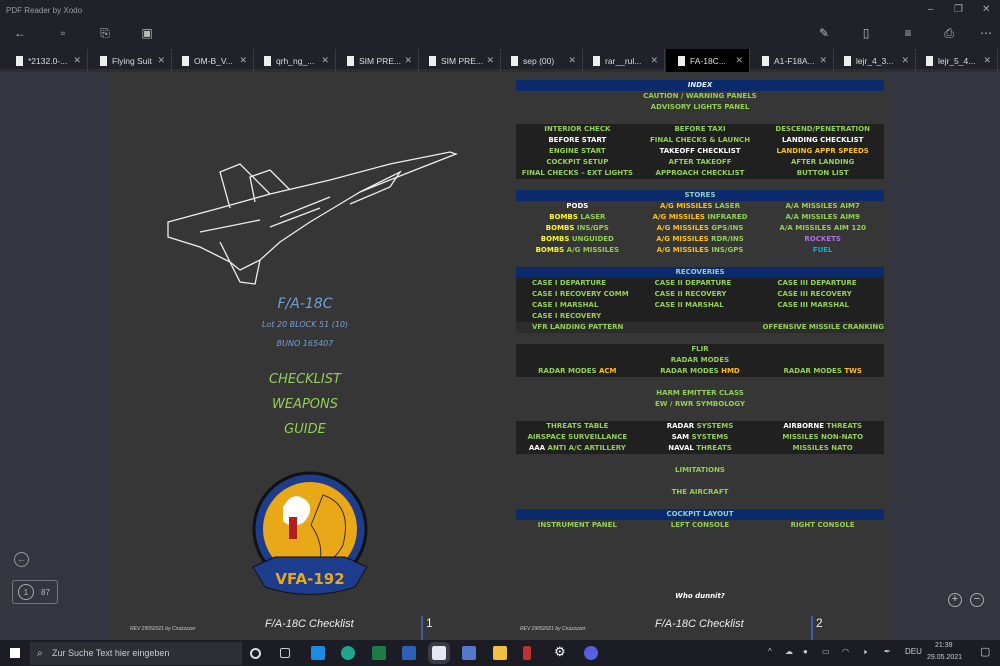  What do you see at coordinates (700, 162) in the screenshot?
I see `index-link: AFTER TAKEOFF` at bounding box center [700, 162].